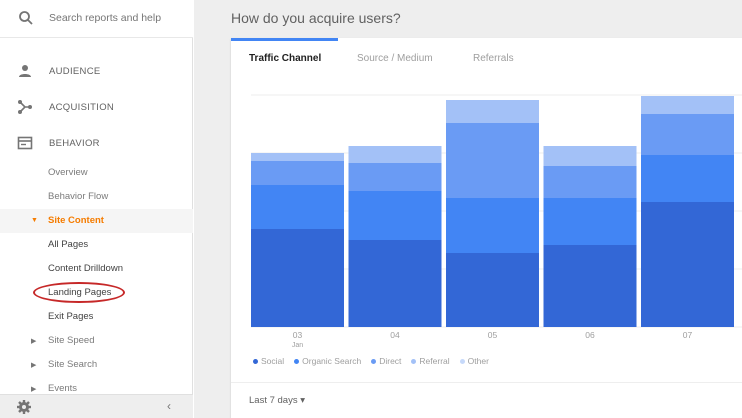 The width and height of the screenshot is (742, 418). What do you see at coordinates (273, 361) in the screenshot?
I see `legend-label: Social` at bounding box center [273, 361].